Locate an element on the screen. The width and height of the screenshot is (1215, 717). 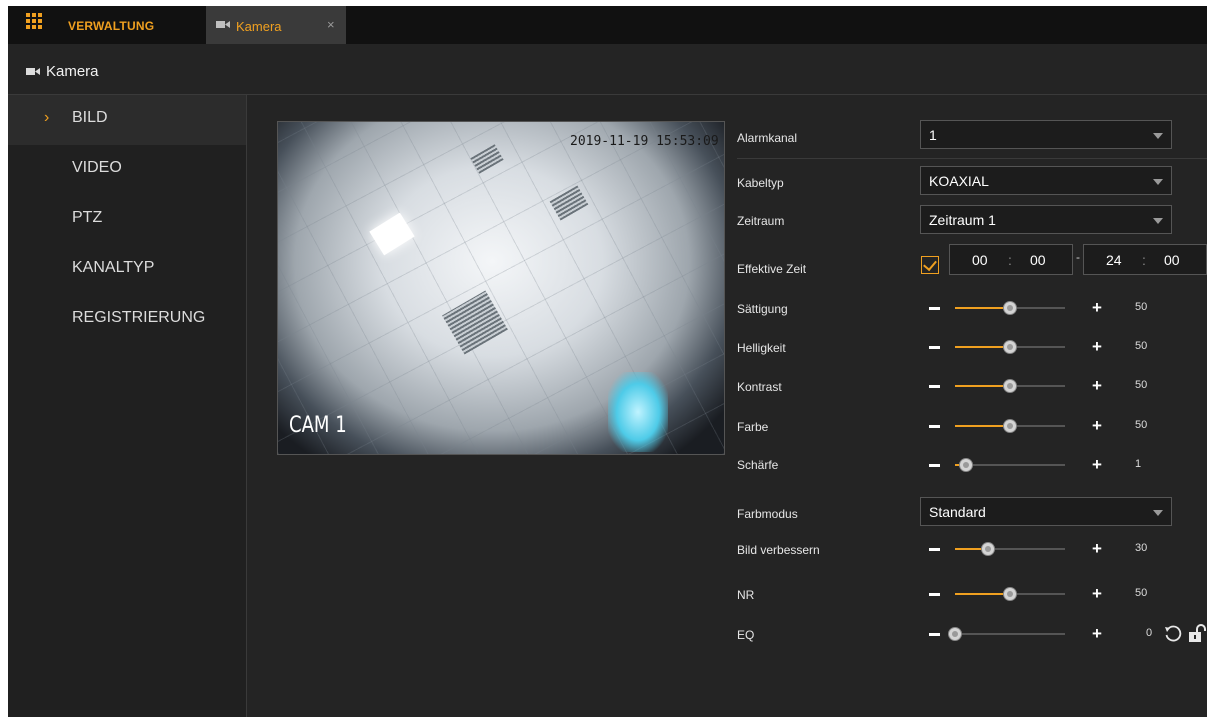
end-time-input: 24 : 00 is located at coordinates (1145, 259).